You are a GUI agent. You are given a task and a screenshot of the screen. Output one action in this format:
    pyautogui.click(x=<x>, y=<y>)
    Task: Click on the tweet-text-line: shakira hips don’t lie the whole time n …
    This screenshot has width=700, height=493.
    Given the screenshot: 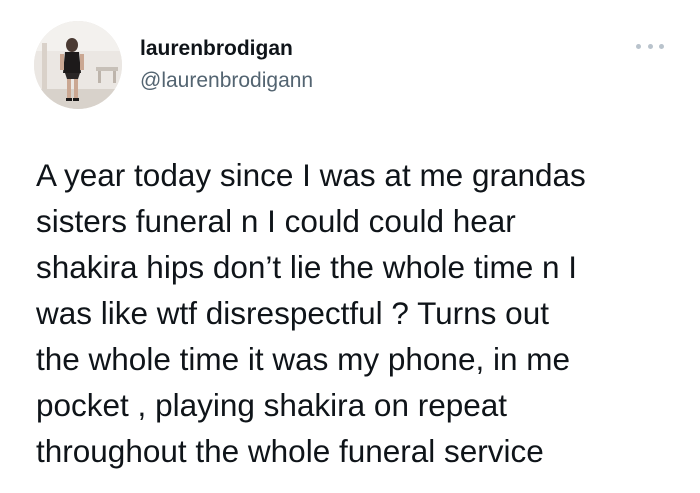 What is the action you would take?
    pyautogui.click(x=307, y=267)
    